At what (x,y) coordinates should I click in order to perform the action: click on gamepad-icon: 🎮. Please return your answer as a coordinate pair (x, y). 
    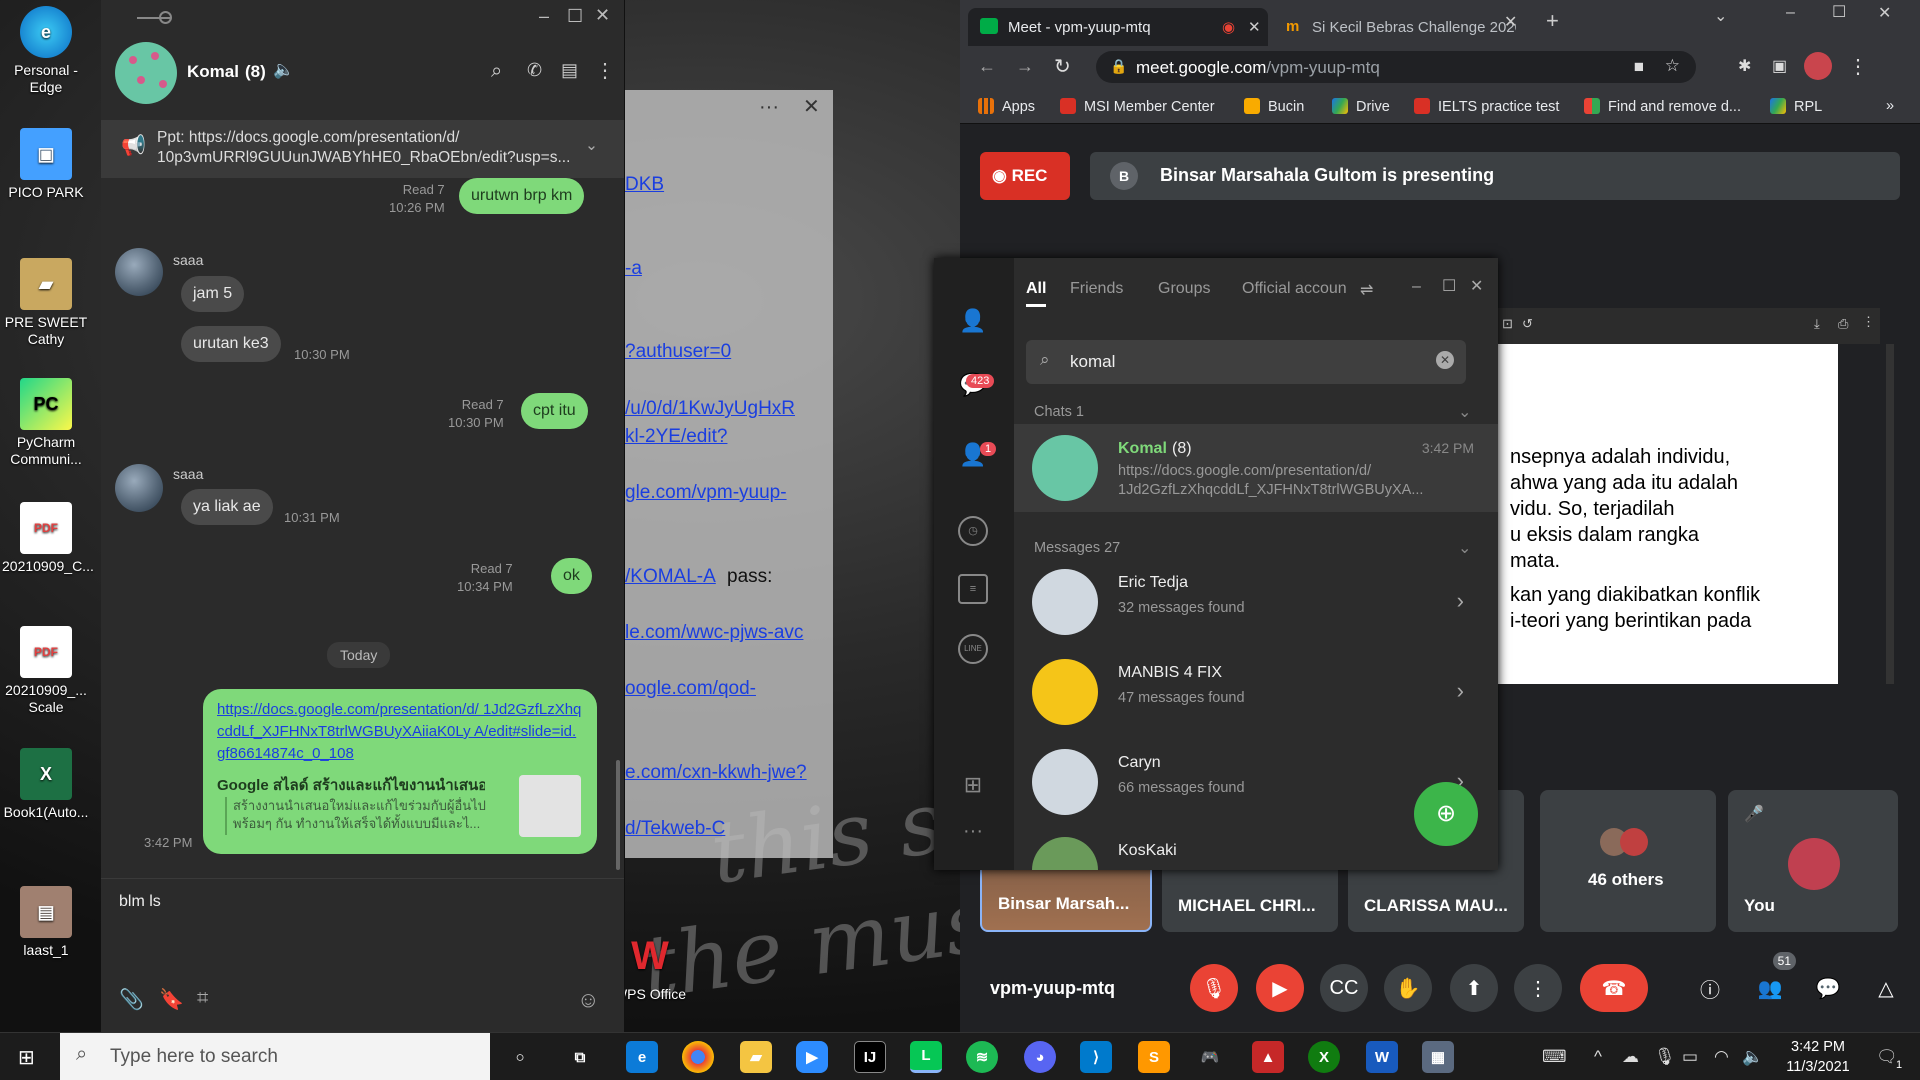
    Looking at the image, I should click on (1210, 1057).